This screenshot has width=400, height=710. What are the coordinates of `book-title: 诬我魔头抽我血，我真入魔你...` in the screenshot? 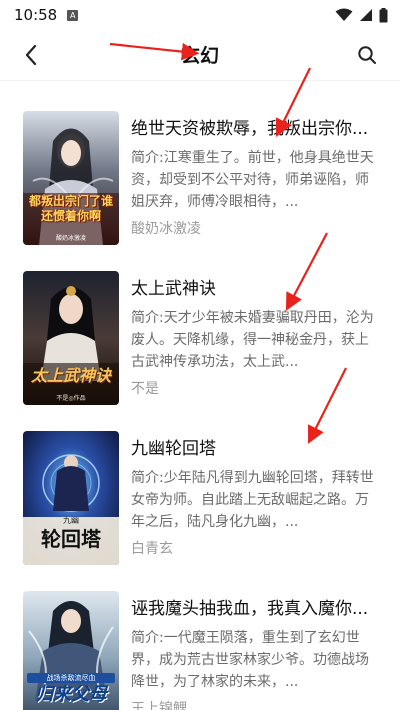 It's located at (256, 609).